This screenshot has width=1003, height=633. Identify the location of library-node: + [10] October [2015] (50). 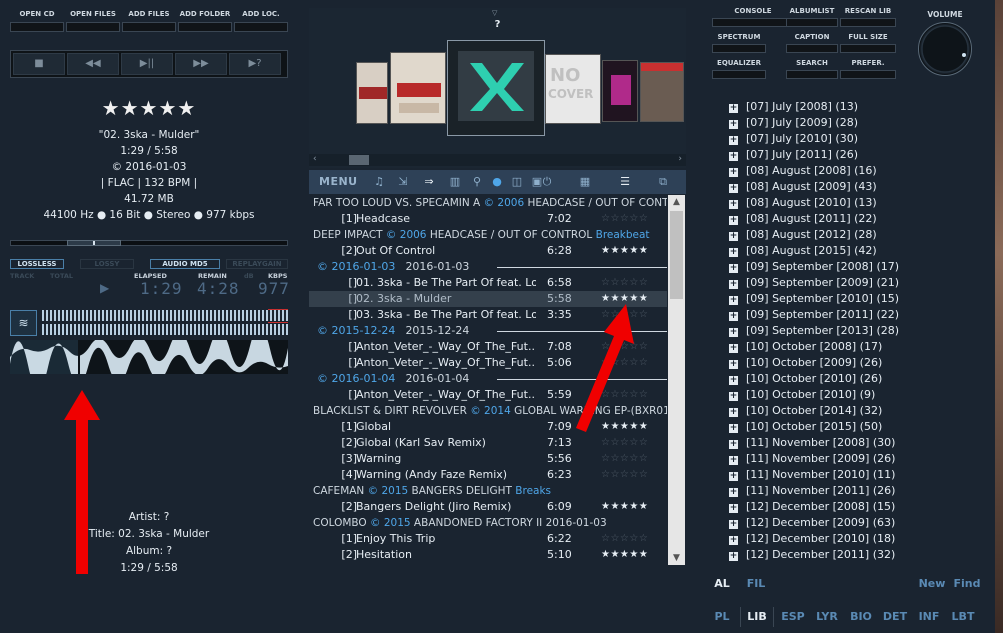
(805, 427).